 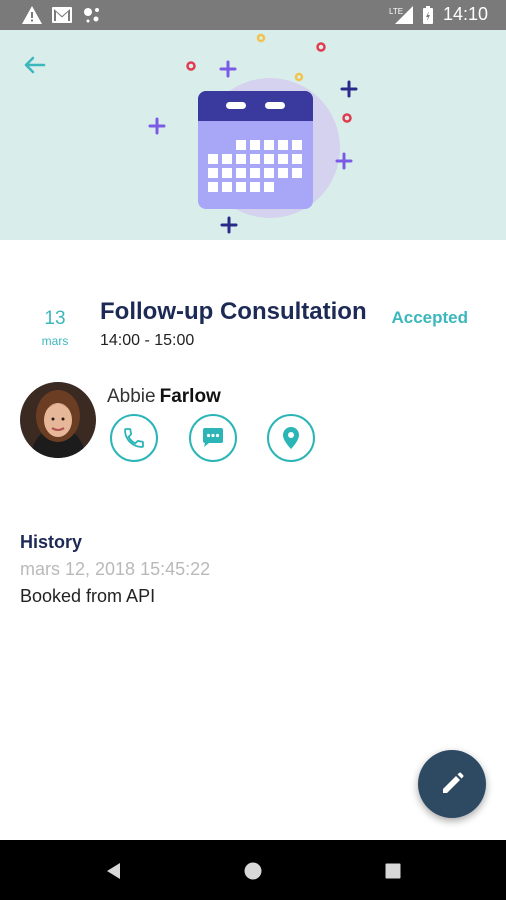 I want to click on recents-square-icon, so click(x=393, y=871).